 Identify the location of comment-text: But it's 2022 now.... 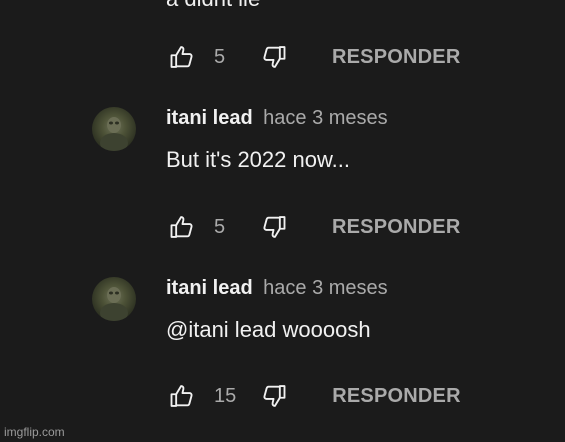
(258, 159).